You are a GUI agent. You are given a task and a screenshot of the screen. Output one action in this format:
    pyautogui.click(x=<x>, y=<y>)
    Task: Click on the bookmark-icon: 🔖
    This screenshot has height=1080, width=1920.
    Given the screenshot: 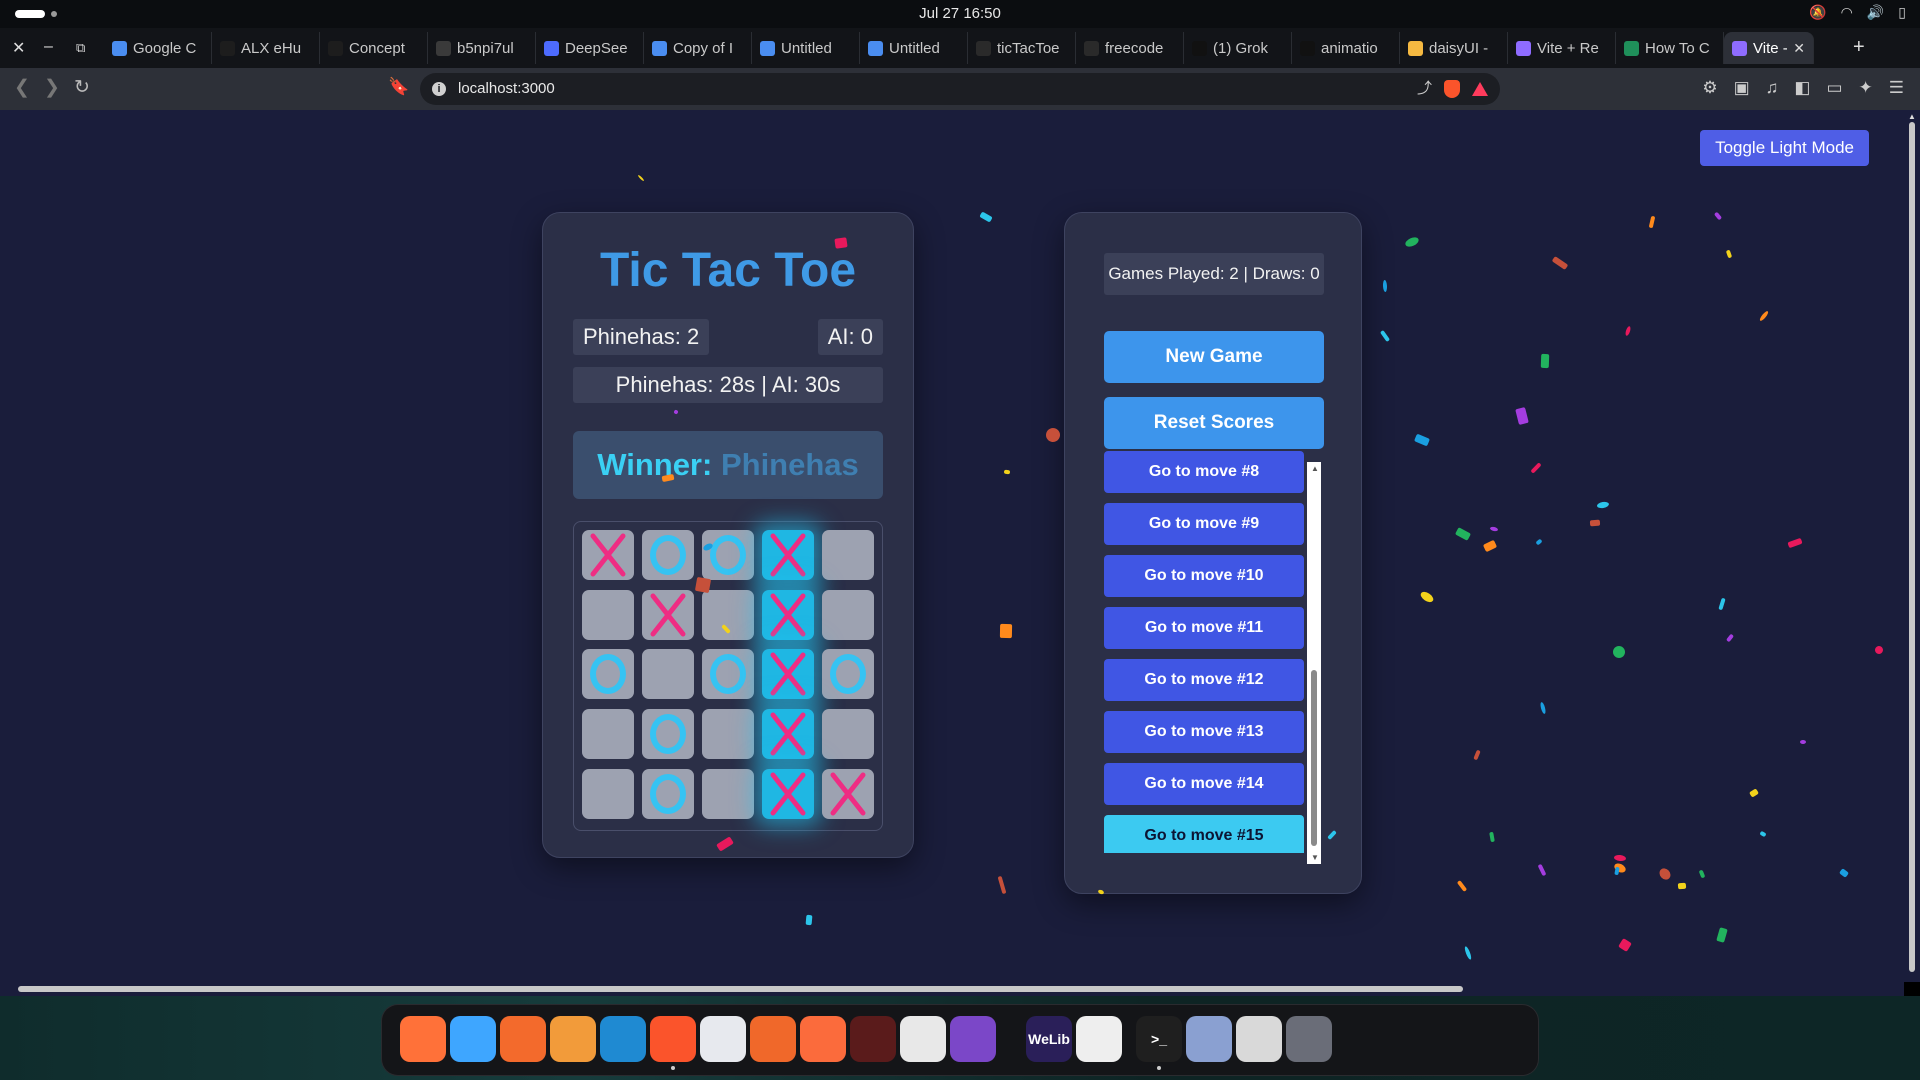 What is the action you would take?
    pyautogui.click(x=398, y=87)
    